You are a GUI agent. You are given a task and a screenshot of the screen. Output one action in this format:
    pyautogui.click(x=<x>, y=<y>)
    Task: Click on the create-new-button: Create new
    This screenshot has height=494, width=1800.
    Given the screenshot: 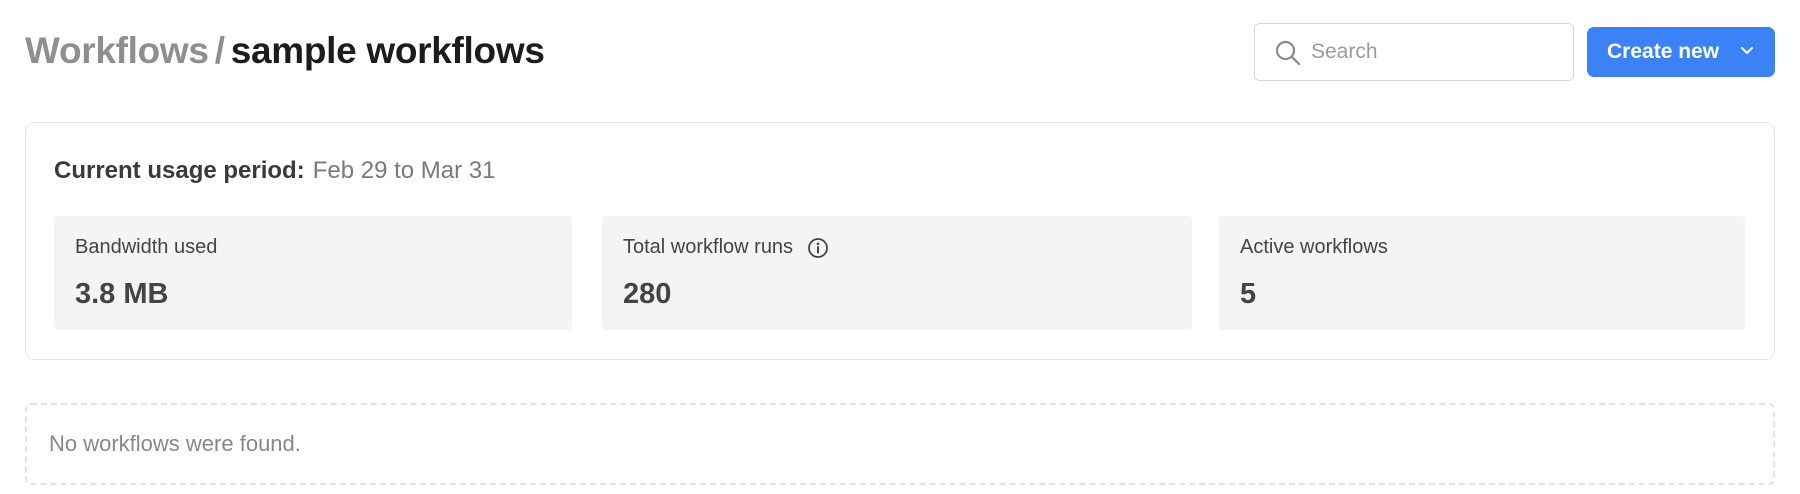 What is the action you would take?
    pyautogui.click(x=1681, y=52)
    